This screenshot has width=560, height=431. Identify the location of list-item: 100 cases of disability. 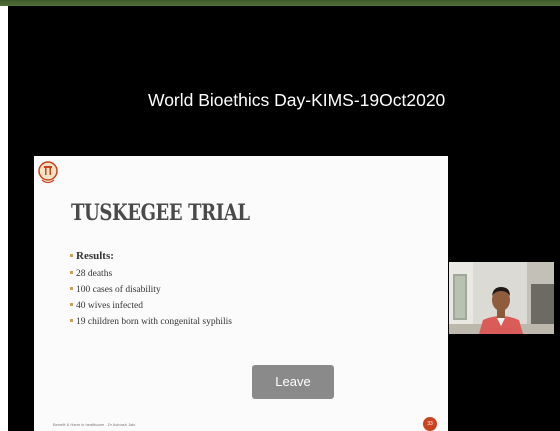
(151, 290).